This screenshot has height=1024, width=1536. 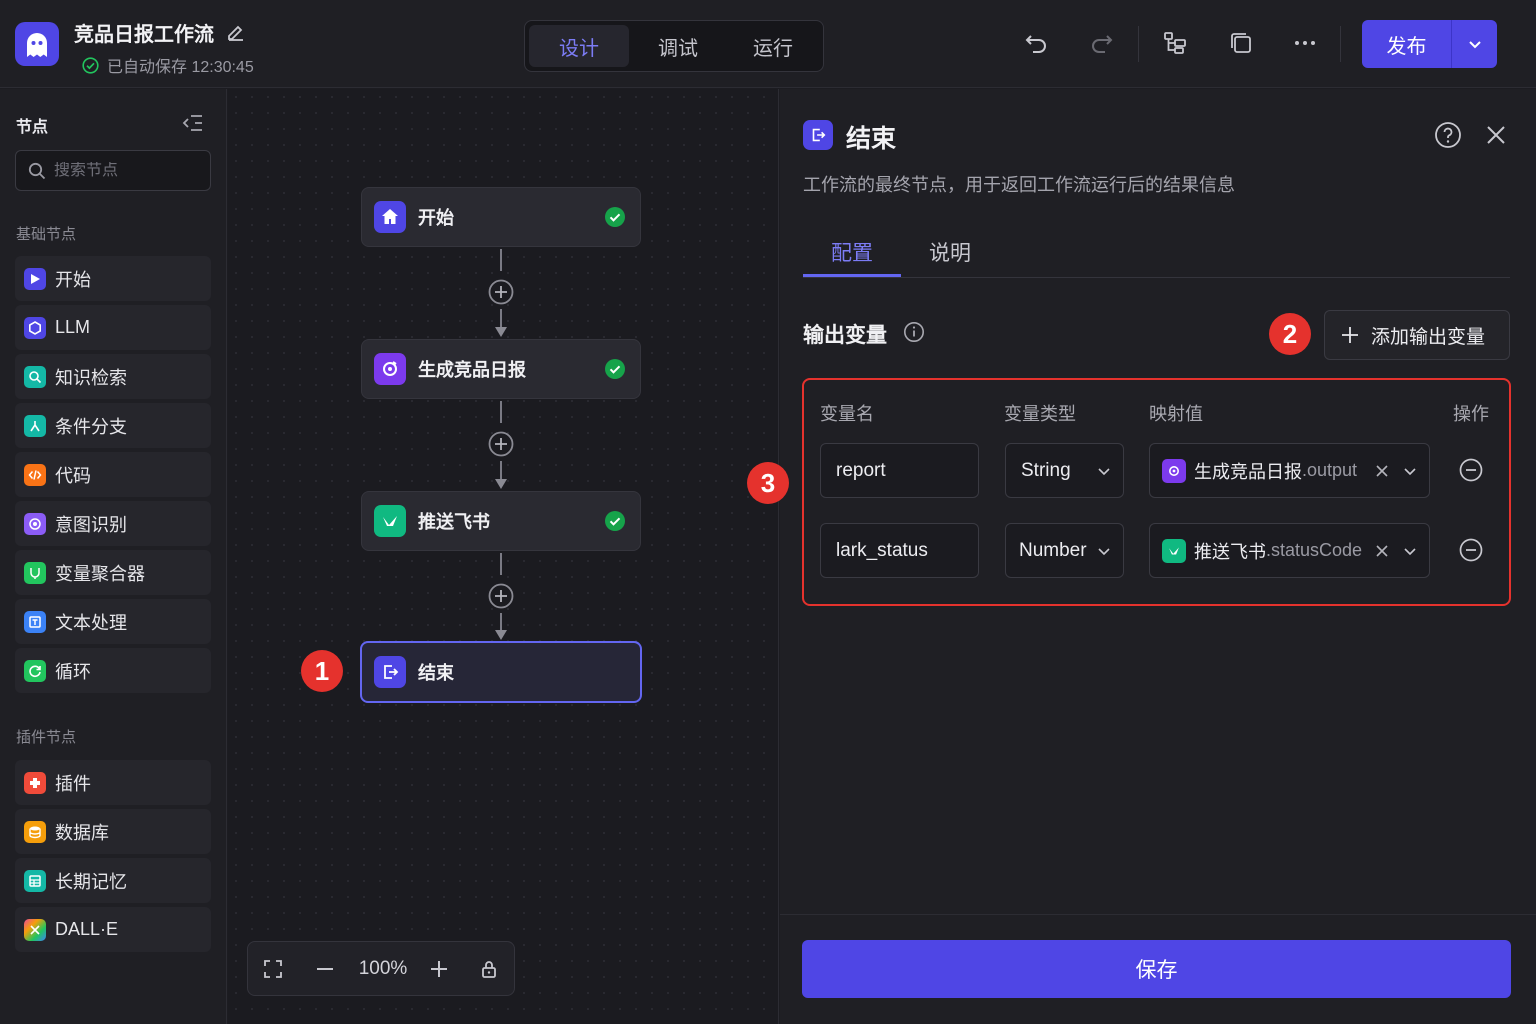 What do you see at coordinates (113, 782) in the screenshot?
I see `sidebar-item-plugin: 插件` at bounding box center [113, 782].